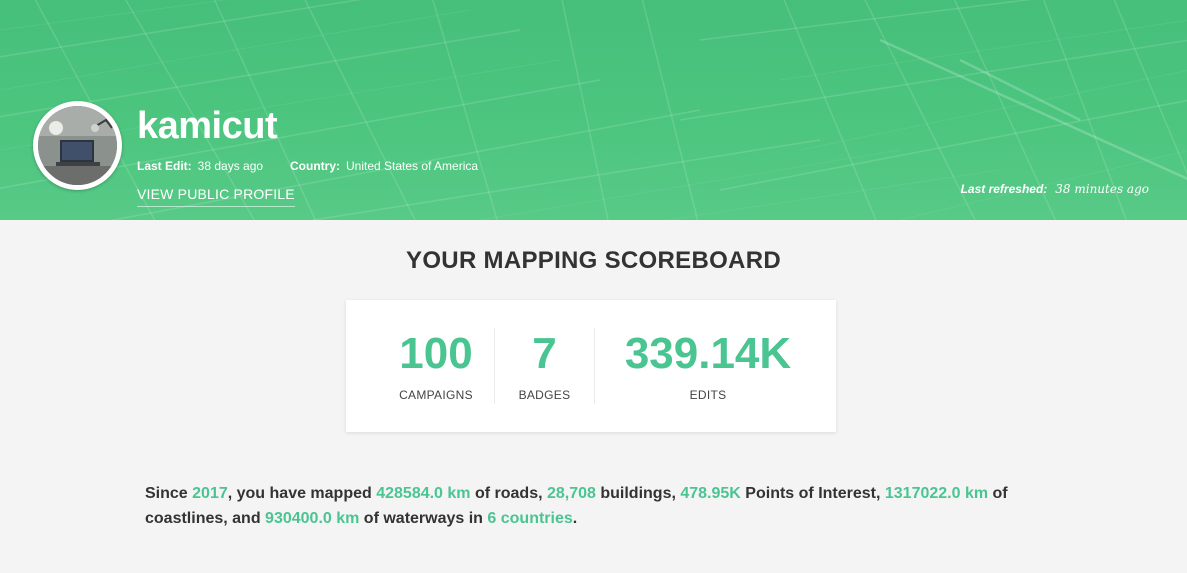  Describe the element at coordinates (164, 166) in the screenshot. I see `last-edit-label: Last Edit:` at that location.